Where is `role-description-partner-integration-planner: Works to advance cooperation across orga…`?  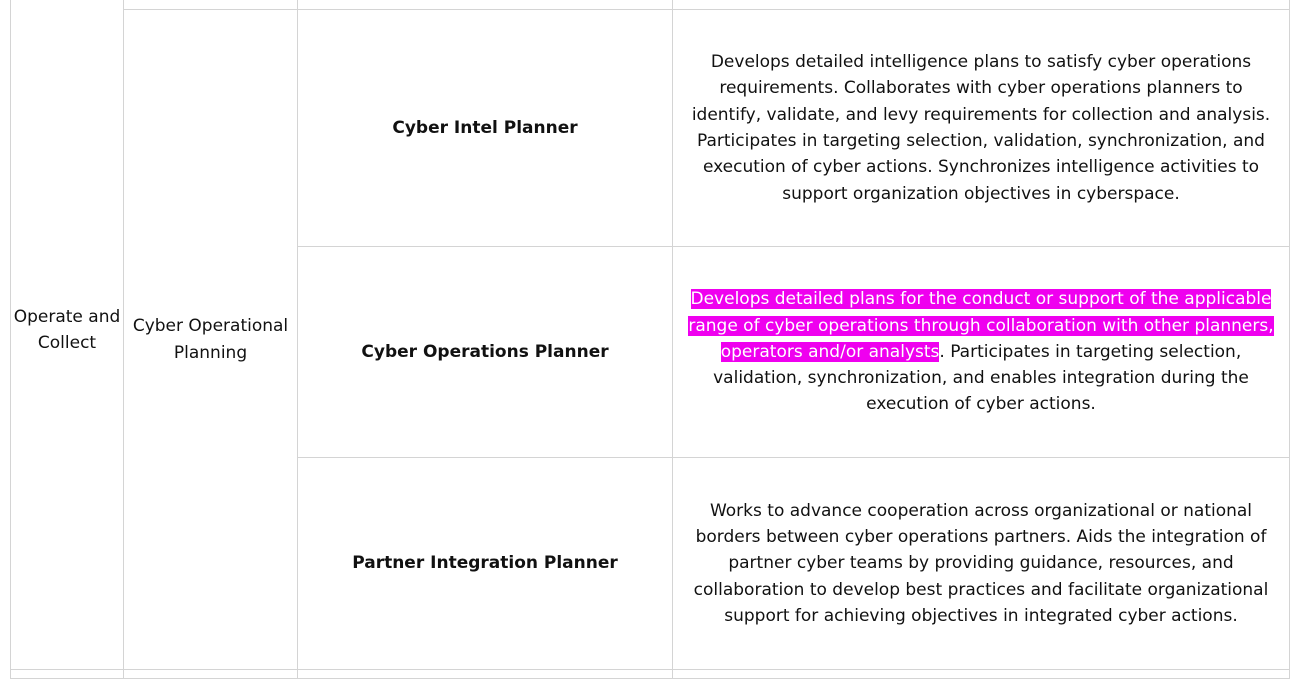
role-description-partner-integration-planner: Works to advance cooperation across orga… is located at coordinates (981, 563).